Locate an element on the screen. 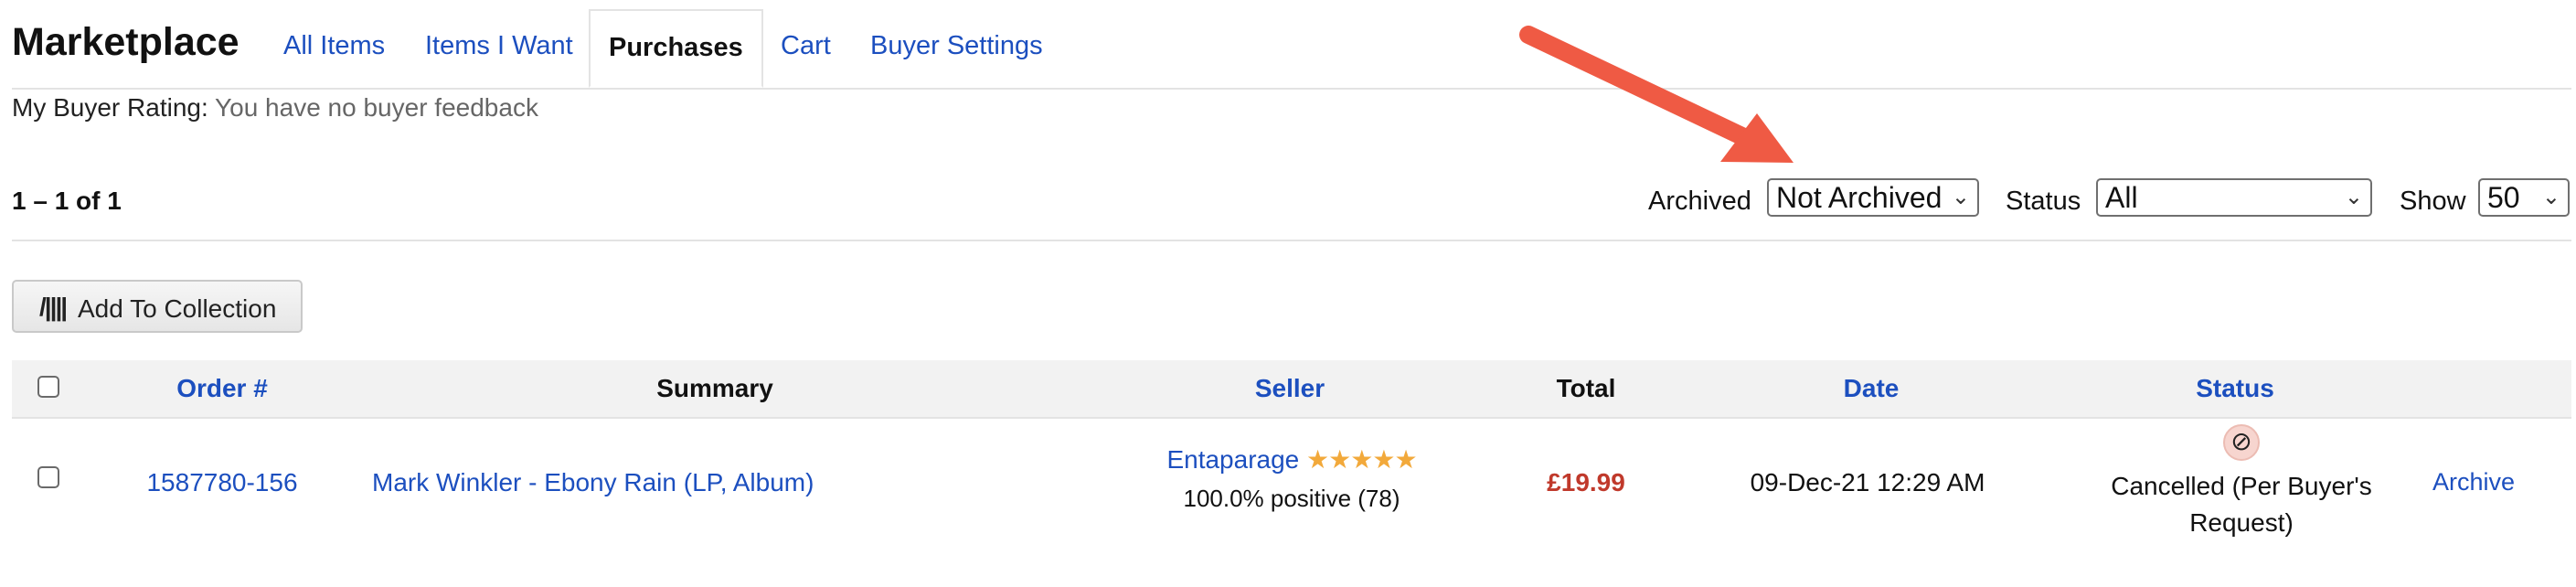 This screenshot has height=587, width=2576. buyer-rating-label: My Buyer Rating: is located at coordinates (110, 107).